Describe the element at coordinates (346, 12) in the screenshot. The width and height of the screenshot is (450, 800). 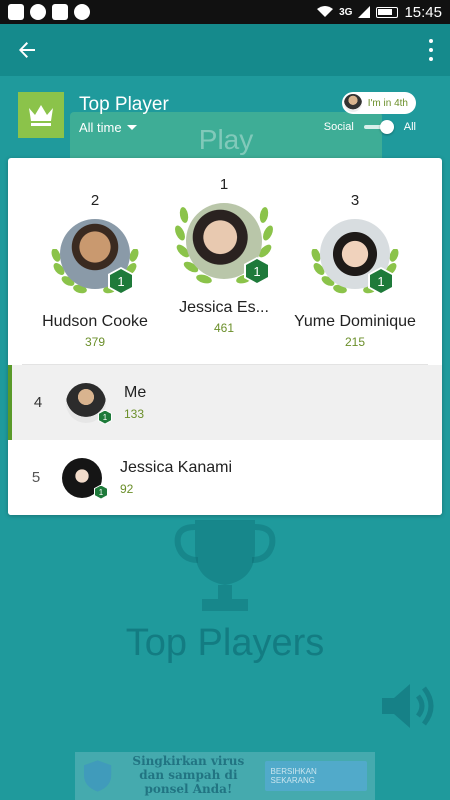
I see `network-type: 3G` at that location.